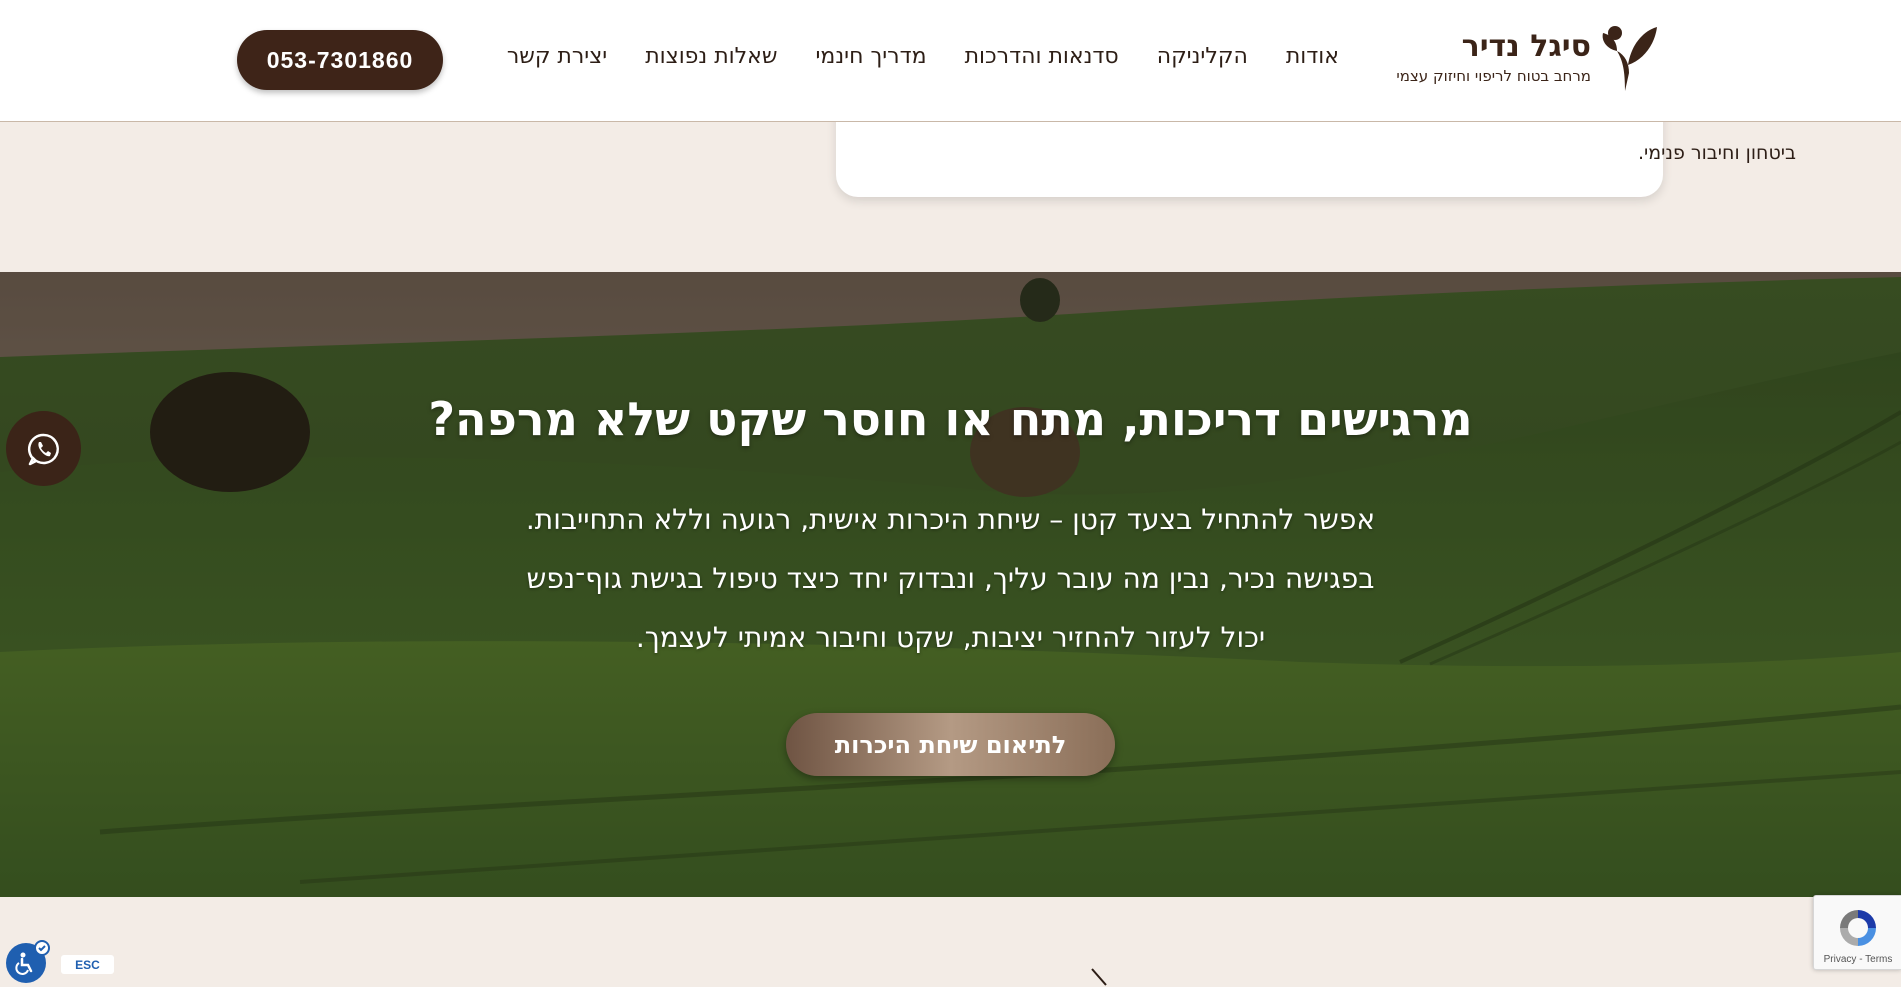  Describe the element at coordinates (1629, 58) in the screenshot. I see `sprout-logo-icon` at that location.